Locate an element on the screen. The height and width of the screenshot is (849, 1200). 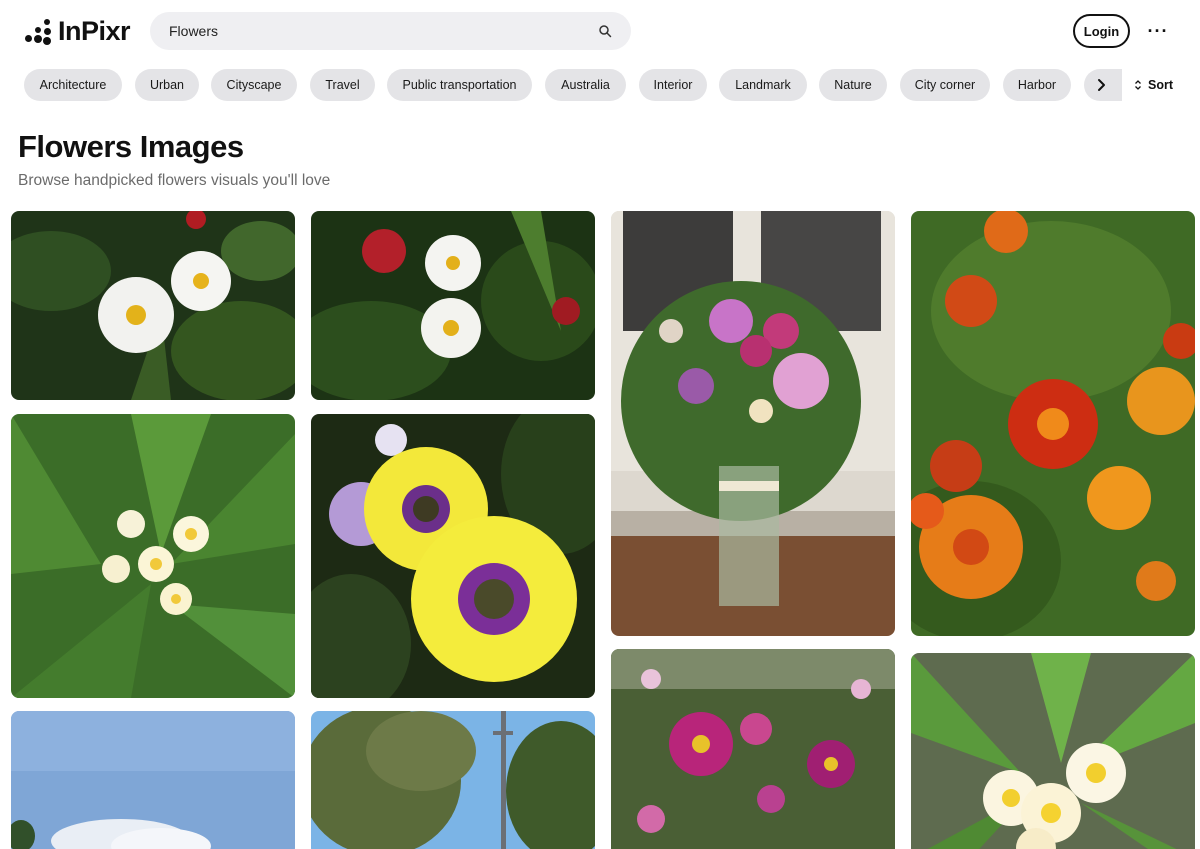
chip-nature: Nature is located at coordinates (853, 85).